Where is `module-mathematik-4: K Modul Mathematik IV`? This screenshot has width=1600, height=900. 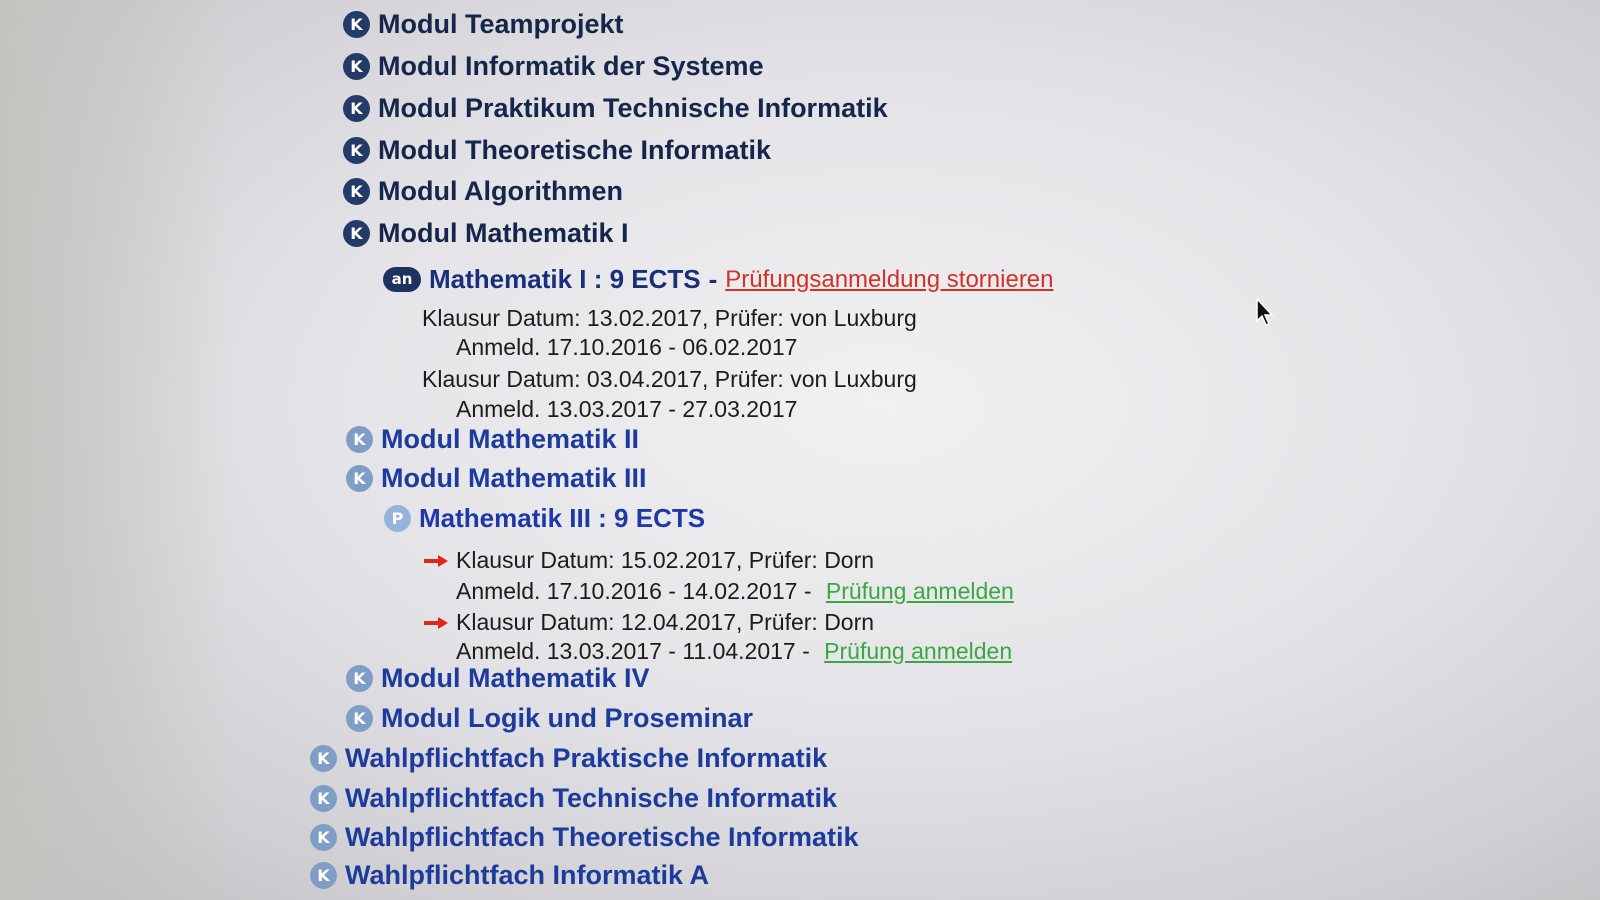
module-mathematik-4: K Modul Mathematik IV is located at coordinates (498, 678).